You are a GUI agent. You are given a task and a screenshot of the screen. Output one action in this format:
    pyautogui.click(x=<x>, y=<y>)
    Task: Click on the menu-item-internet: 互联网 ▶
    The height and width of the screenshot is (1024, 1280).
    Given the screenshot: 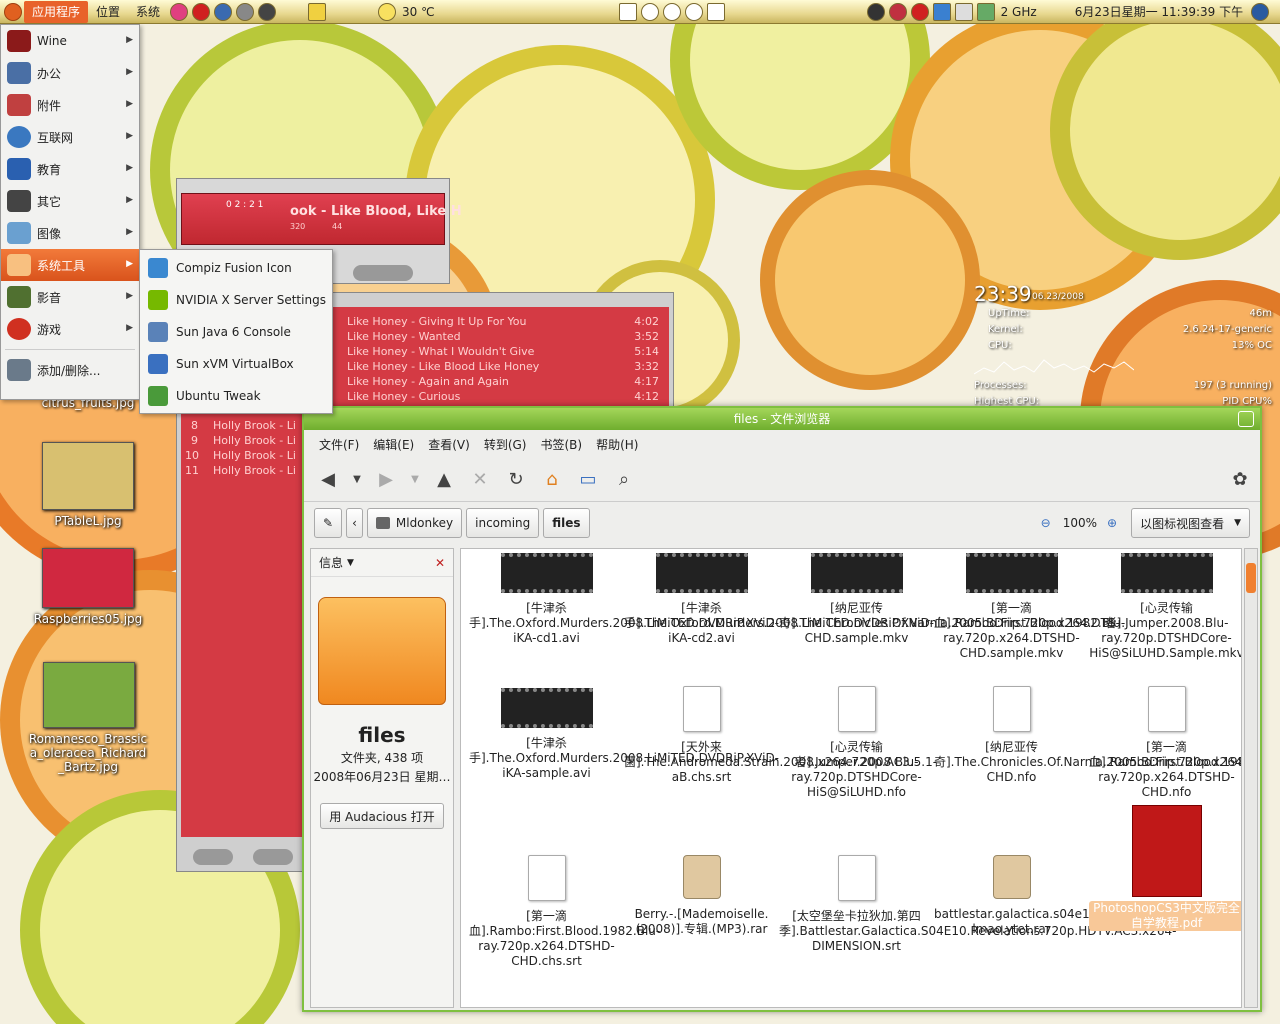 What is the action you would take?
    pyautogui.click(x=70, y=137)
    